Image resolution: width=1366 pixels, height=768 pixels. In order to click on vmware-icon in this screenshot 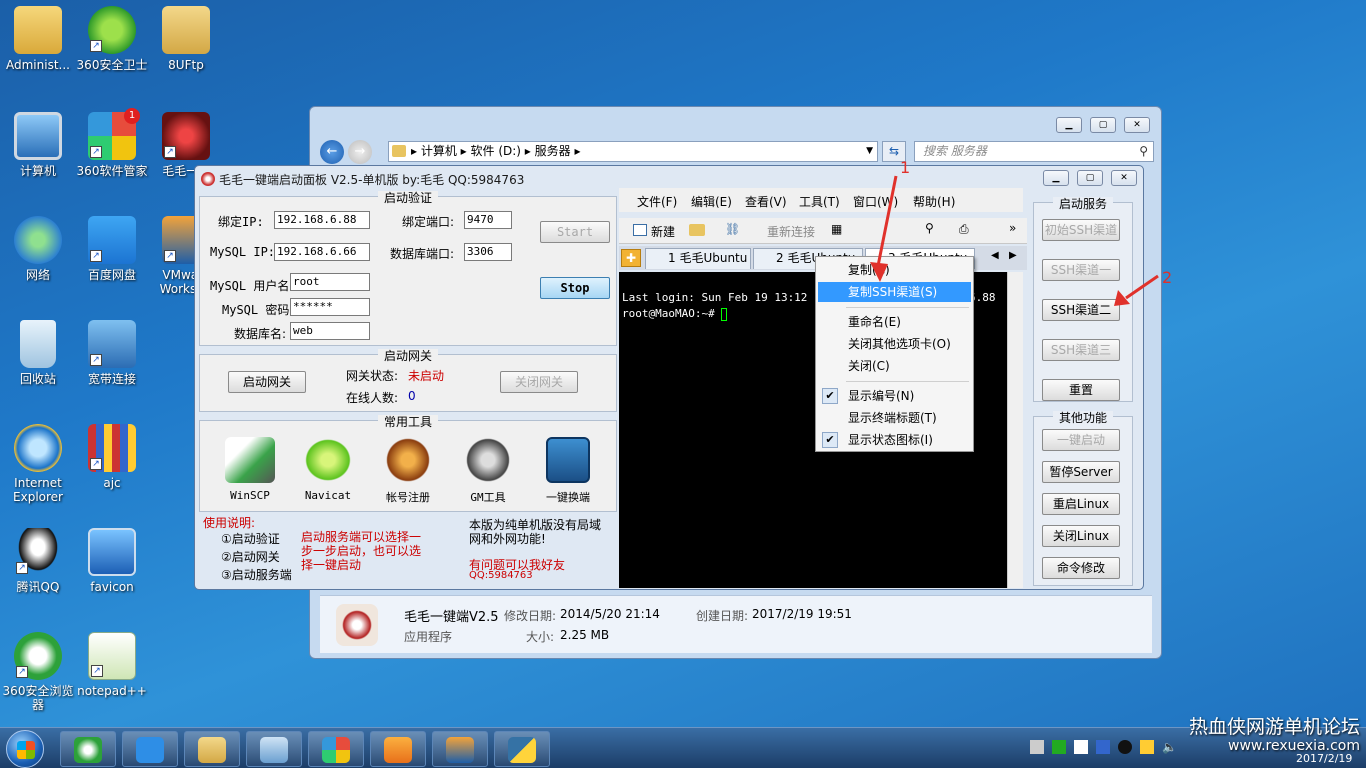, I will do `click(460, 750)`.